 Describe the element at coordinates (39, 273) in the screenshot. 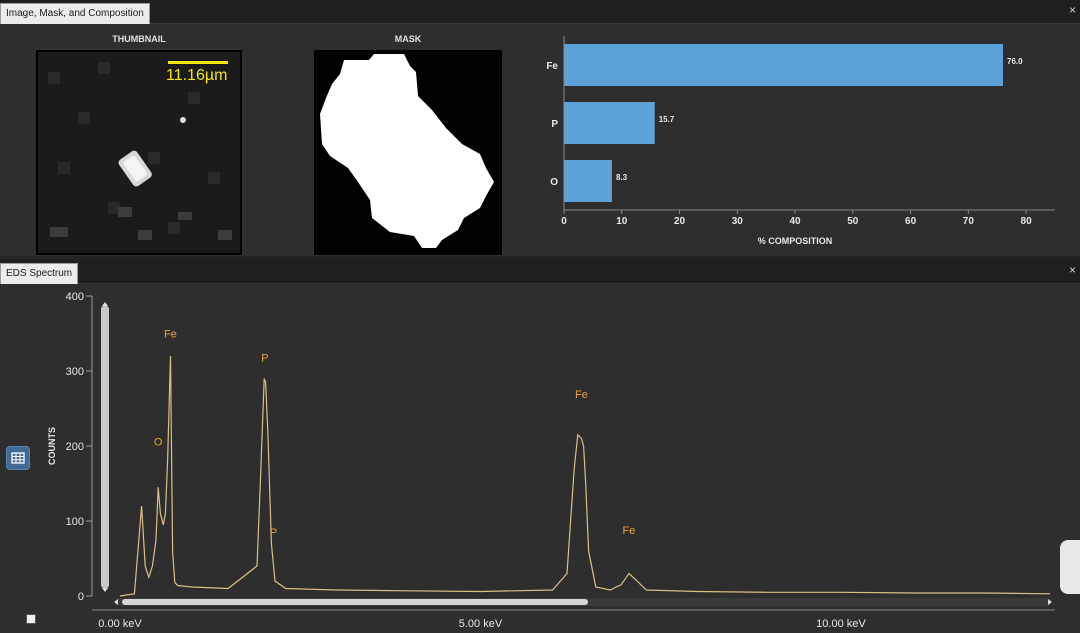

I see `spectrum-panel-tab: EDS Spectrum` at that location.